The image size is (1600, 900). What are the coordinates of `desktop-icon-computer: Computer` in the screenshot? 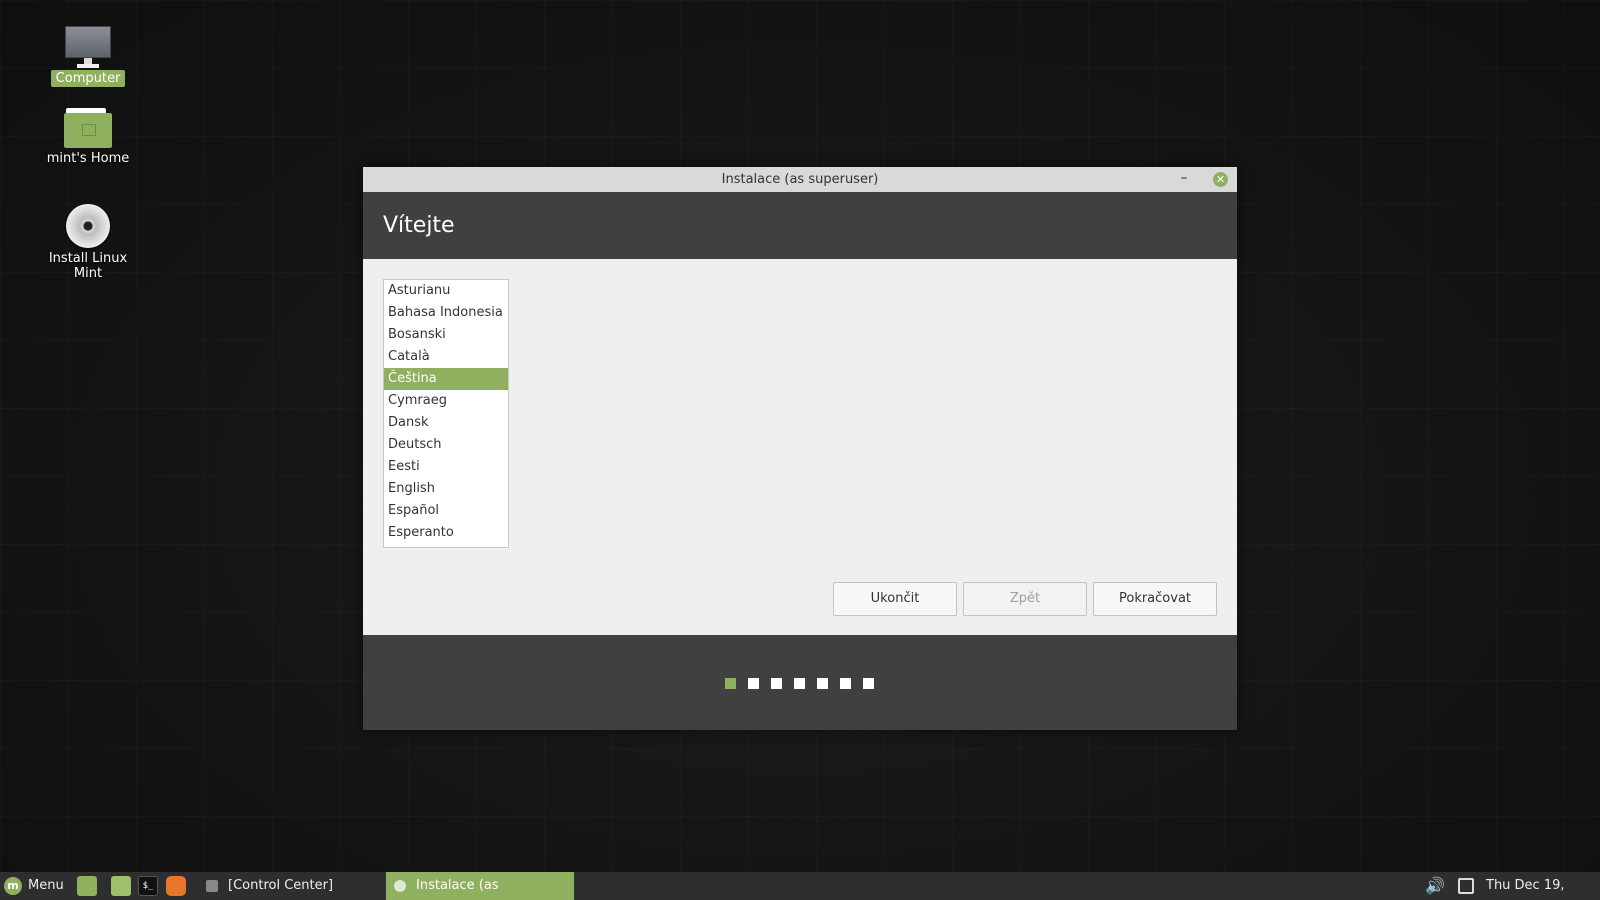 It's located at (88, 56).